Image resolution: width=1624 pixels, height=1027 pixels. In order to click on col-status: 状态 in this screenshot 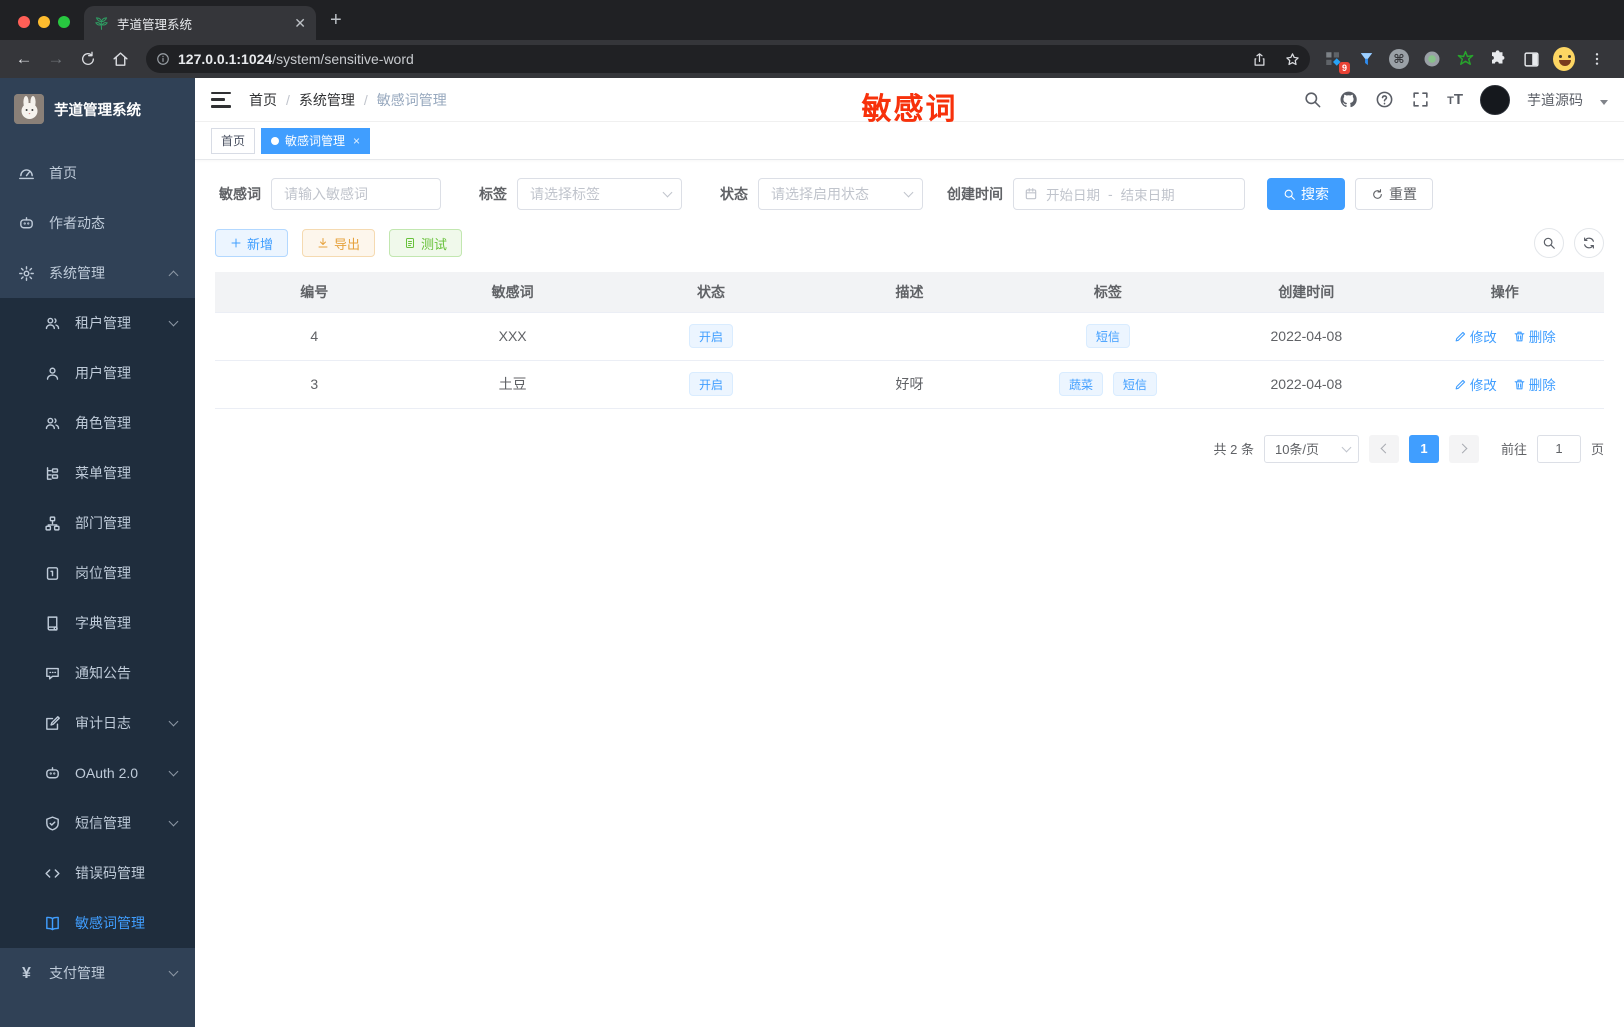, I will do `click(711, 292)`.